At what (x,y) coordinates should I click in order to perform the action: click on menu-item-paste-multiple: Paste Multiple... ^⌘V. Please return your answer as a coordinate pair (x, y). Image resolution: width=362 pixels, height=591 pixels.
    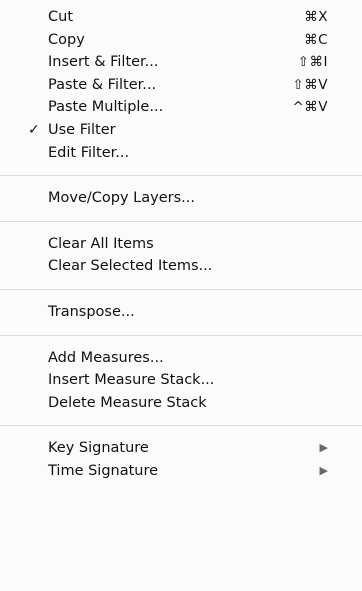
    Looking at the image, I should click on (181, 107).